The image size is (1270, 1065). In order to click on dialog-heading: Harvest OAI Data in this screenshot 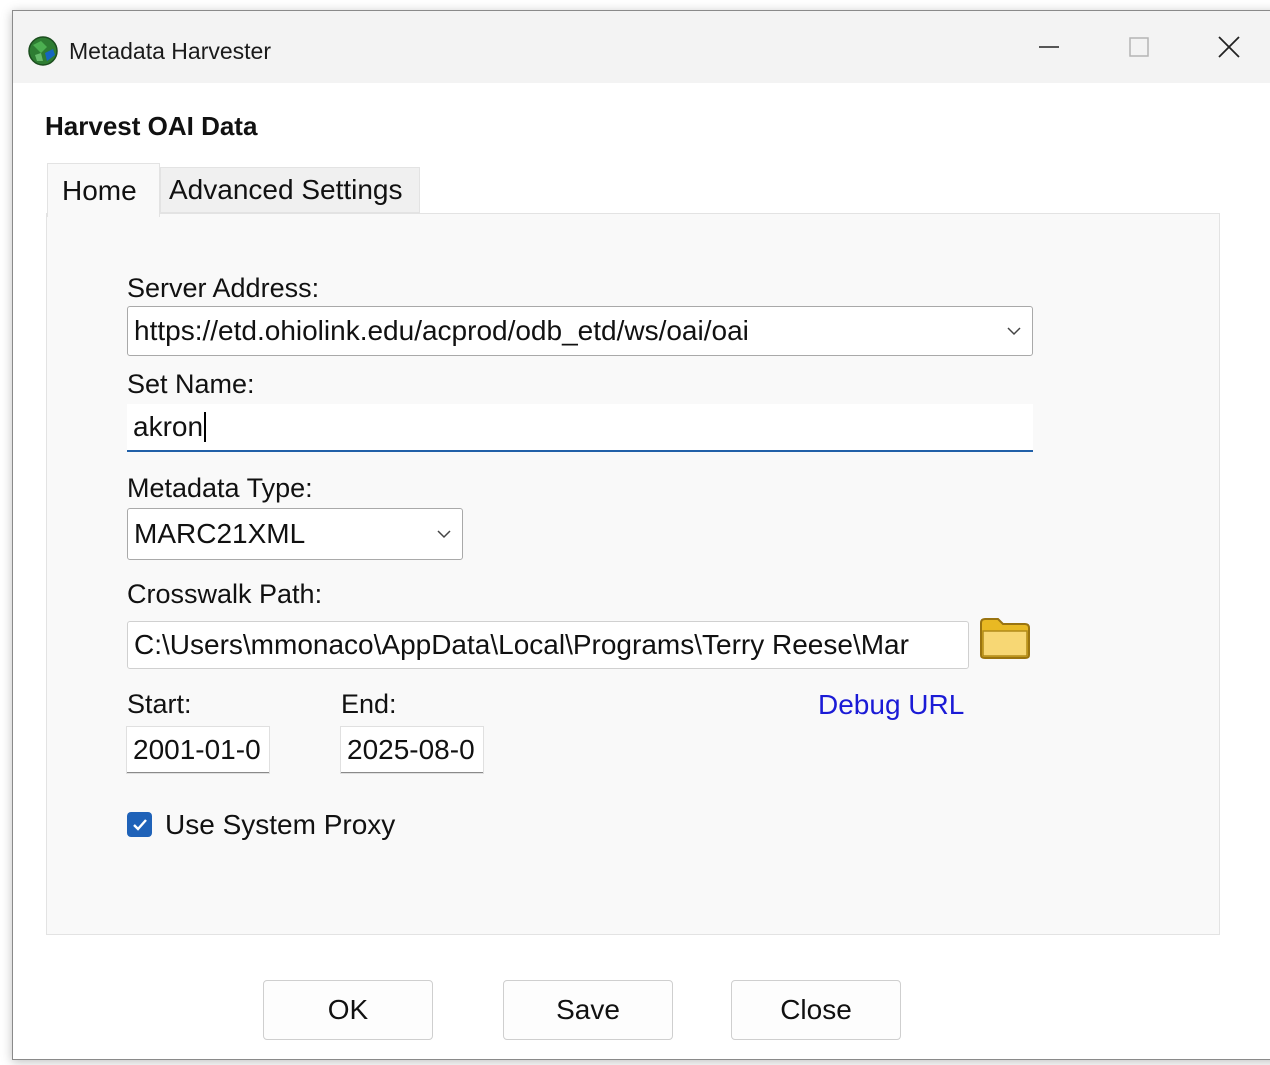, I will do `click(151, 126)`.